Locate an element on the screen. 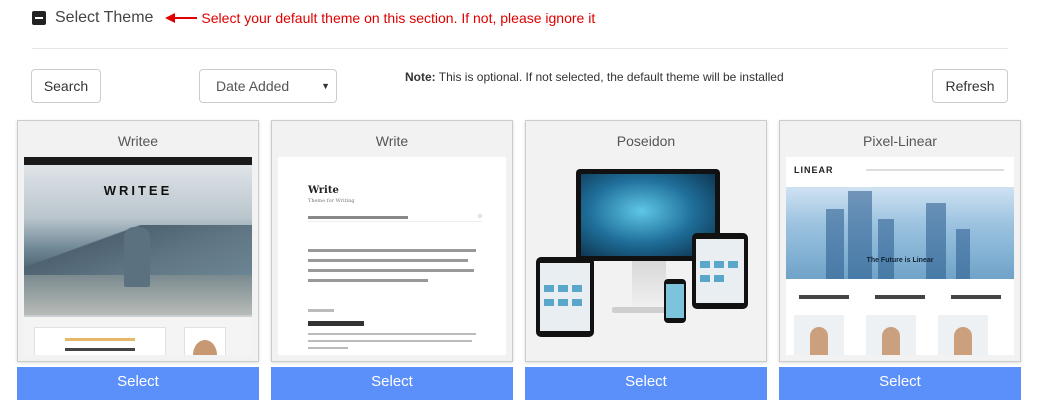 The height and width of the screenshot is (413, 1040). thumb-hero-image: WRITEE is located at coordinates (138, 241).